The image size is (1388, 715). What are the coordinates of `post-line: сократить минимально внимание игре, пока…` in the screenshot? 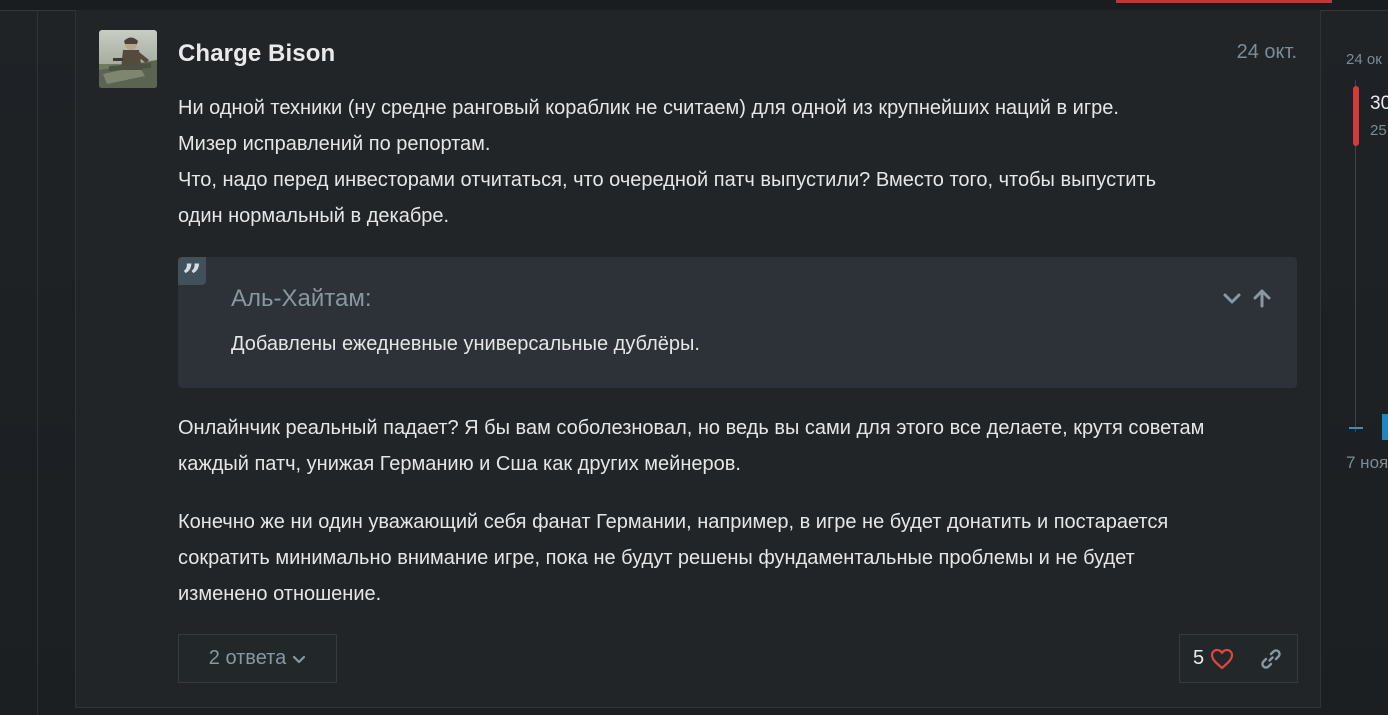 It's located at (656, 558).